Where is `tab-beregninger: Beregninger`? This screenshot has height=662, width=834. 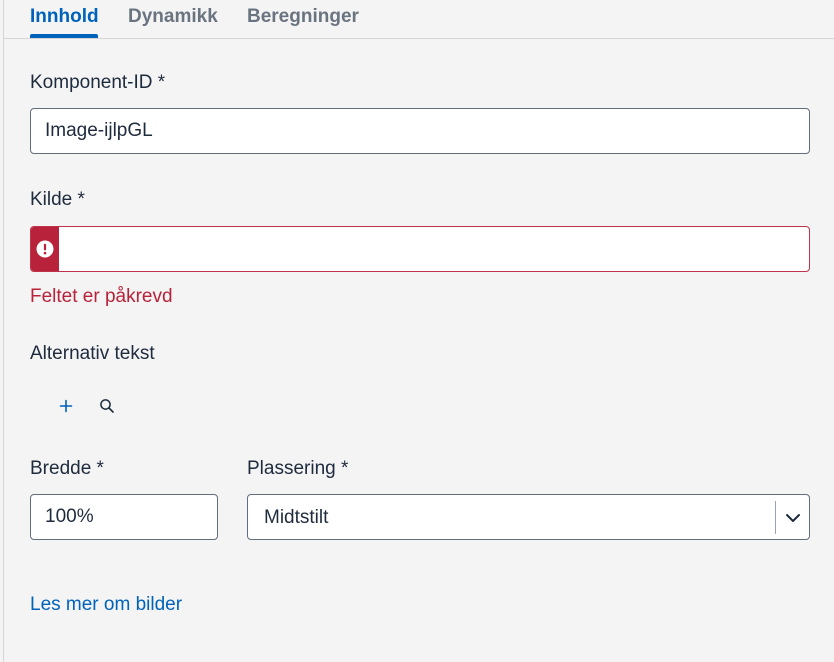 tab-beregninger: Beregninger is located at coordinates (303, 17).